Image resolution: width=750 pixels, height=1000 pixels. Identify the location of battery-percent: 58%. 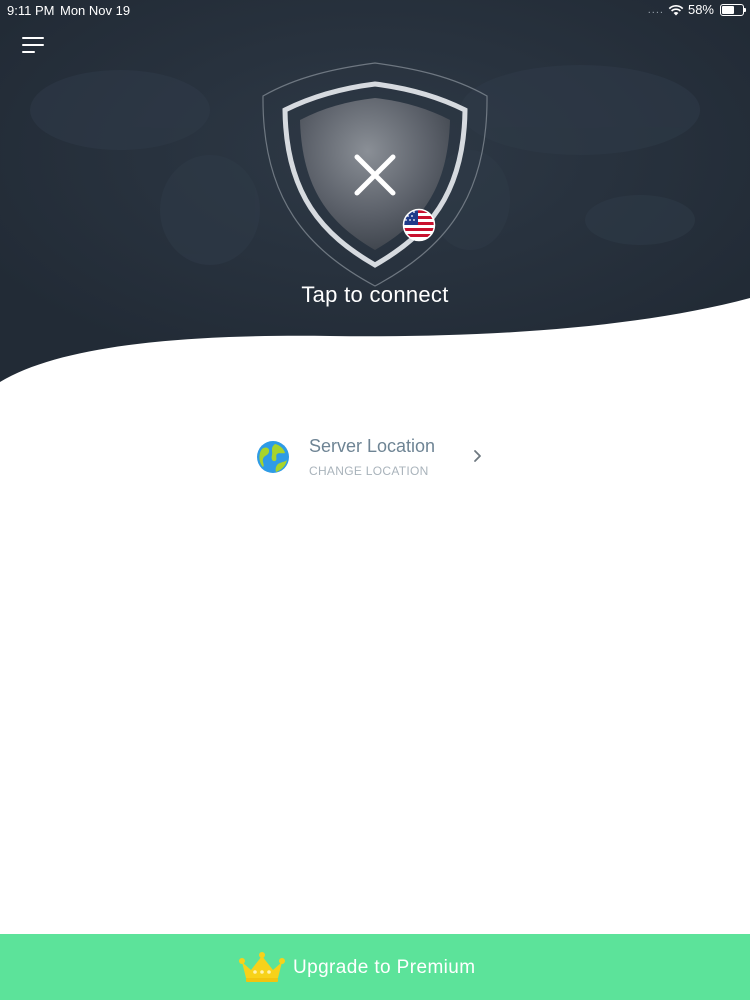
(700, 9).